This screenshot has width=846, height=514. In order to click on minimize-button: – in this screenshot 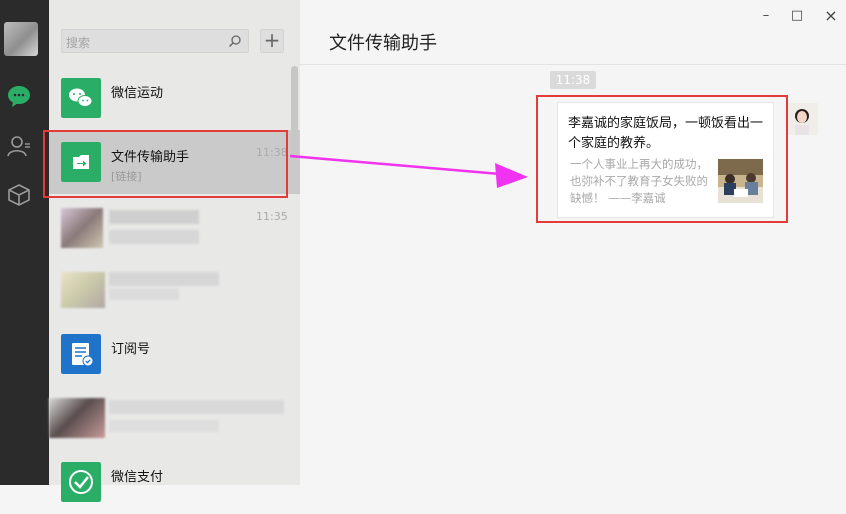, I will do `click(766, 16)`.